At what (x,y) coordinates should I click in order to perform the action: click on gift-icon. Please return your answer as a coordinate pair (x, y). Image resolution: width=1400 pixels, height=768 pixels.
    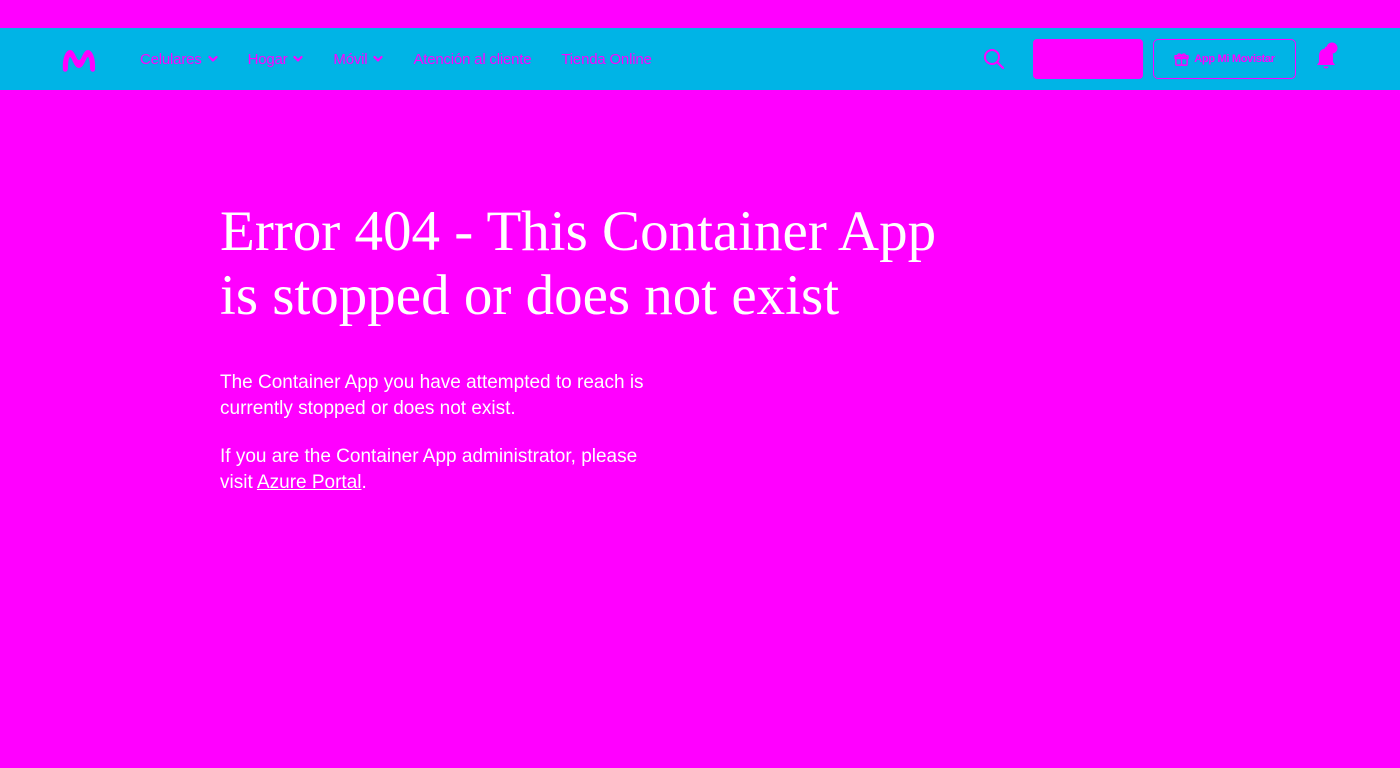
    Looking at the image, I should click on (1182, 59).